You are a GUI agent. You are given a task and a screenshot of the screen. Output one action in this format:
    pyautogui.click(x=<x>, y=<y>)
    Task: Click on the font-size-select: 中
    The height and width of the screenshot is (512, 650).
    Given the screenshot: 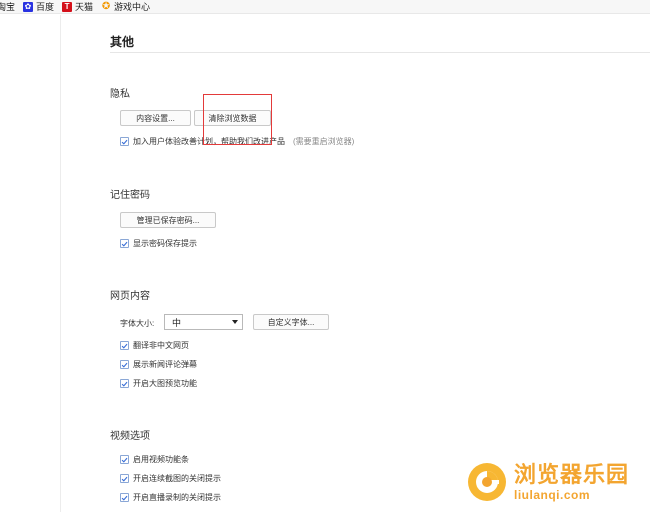 What is the action you would take?
    pyautogui.click(x=203, y=322)
    